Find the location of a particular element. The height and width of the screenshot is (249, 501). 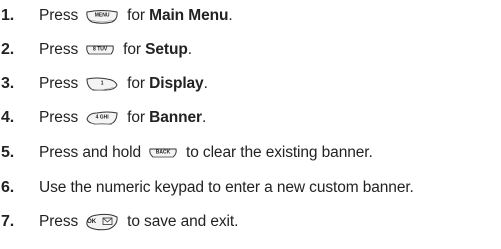

menu-target: Main Menu is located at coordinates (189, 15).